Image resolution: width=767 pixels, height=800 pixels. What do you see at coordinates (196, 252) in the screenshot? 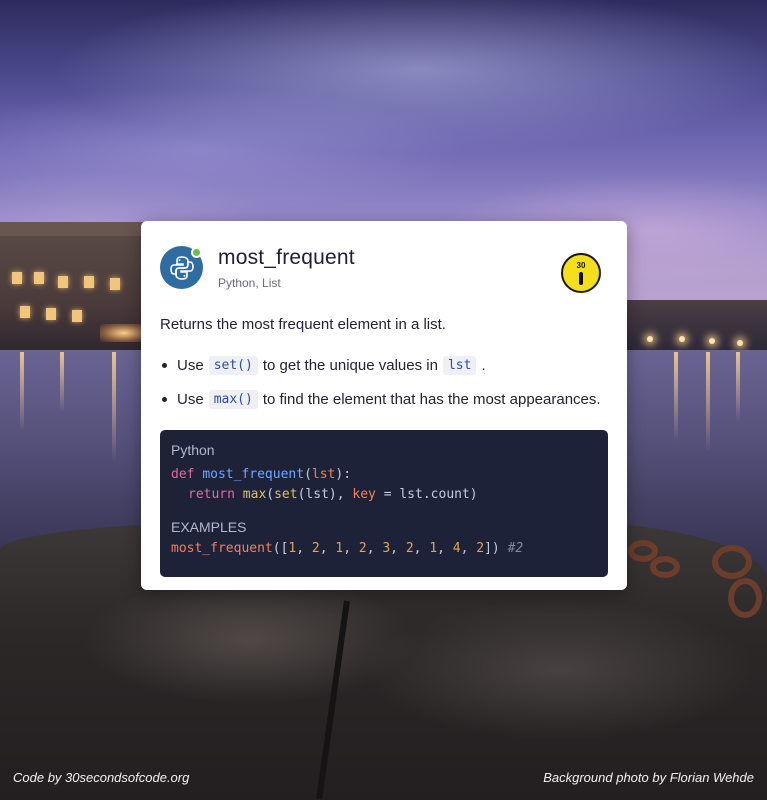
I see `status-dot` at bounding box center [196, 252].